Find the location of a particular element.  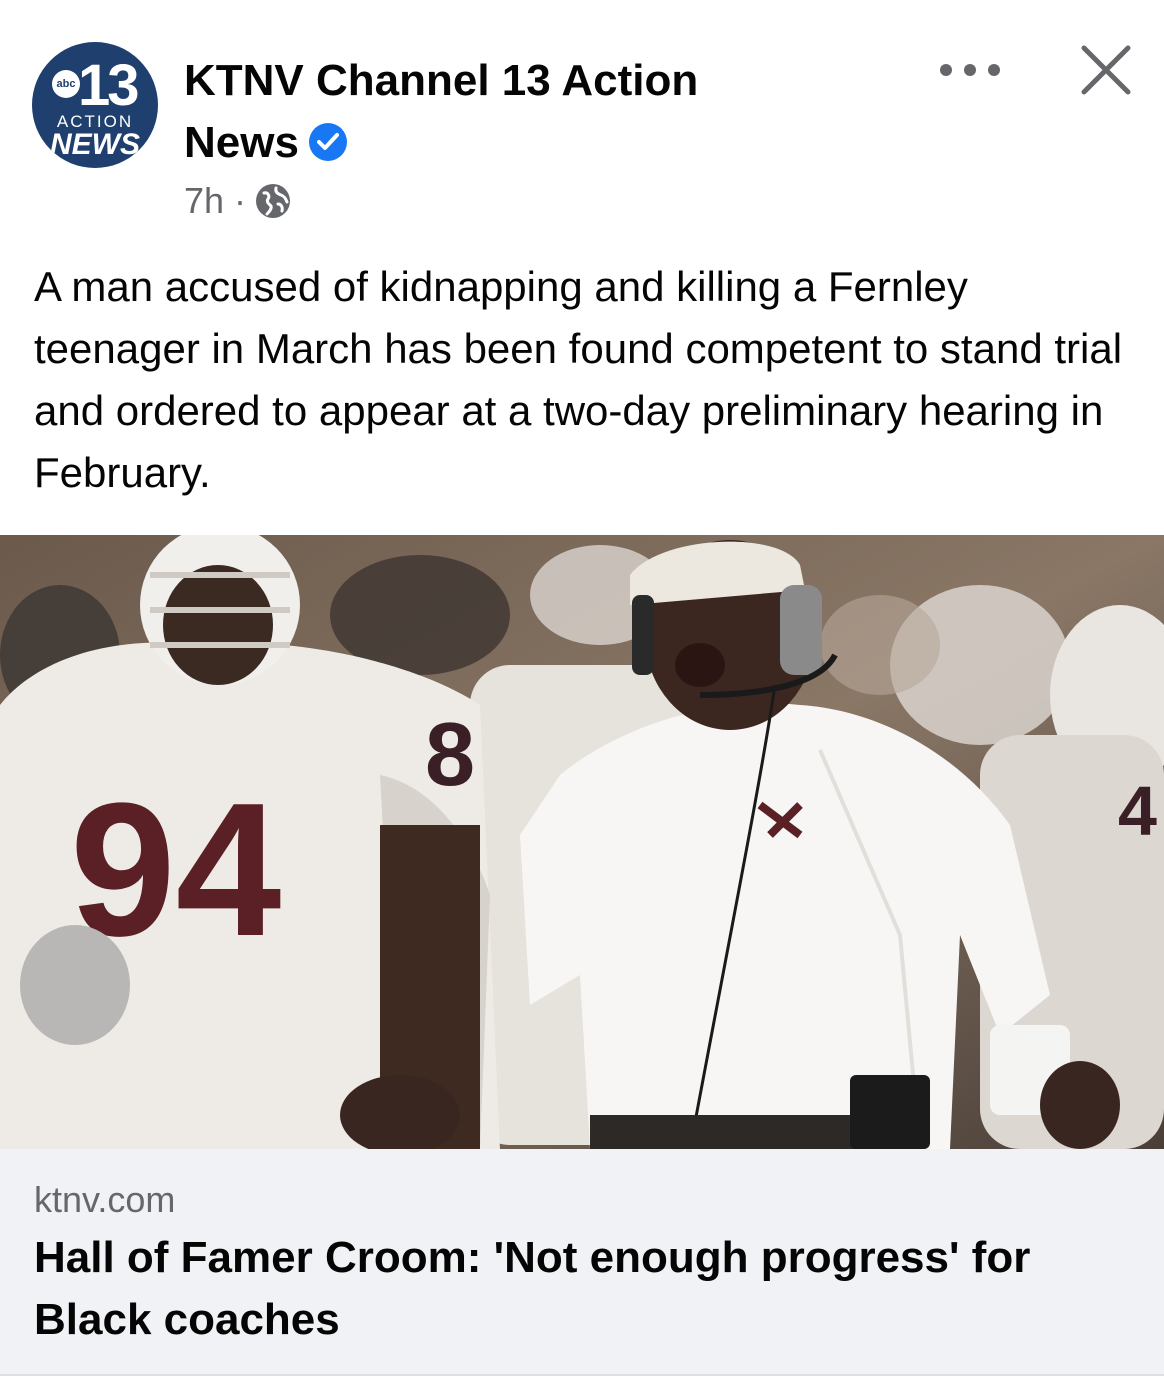

page-name-link: KTNV Channel 13 Action News is located at coordinates (494, 112).